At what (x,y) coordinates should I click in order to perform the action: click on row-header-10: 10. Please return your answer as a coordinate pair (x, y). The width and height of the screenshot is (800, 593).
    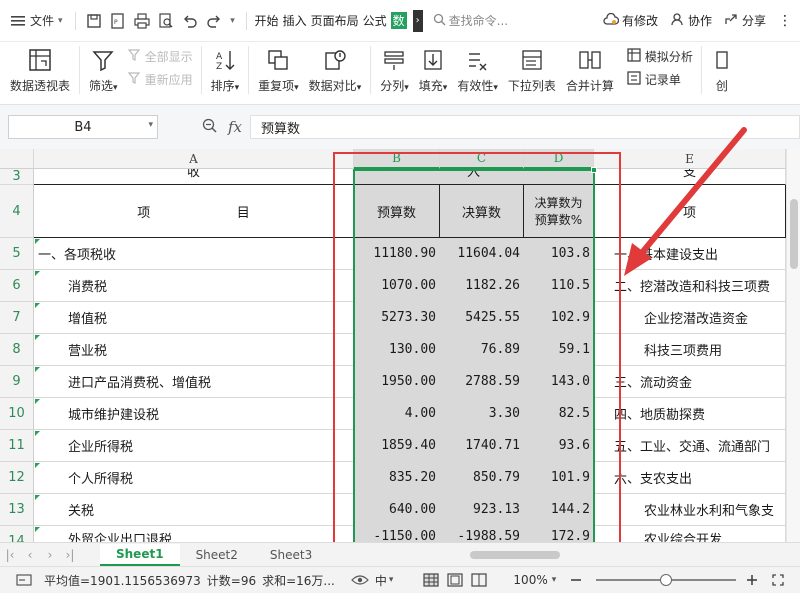
    Looking at the image, I should click on (17, 414).